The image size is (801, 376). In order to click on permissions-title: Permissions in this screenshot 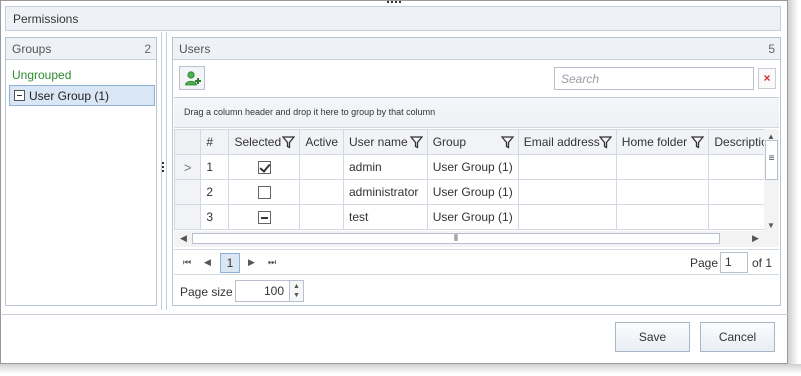, I will do `click(46, 19)`.